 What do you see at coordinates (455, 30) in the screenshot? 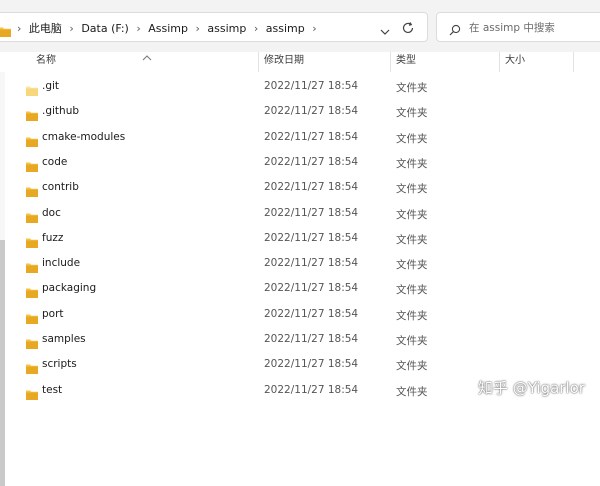
I see `search-icon` at bounding box center [455, 30].